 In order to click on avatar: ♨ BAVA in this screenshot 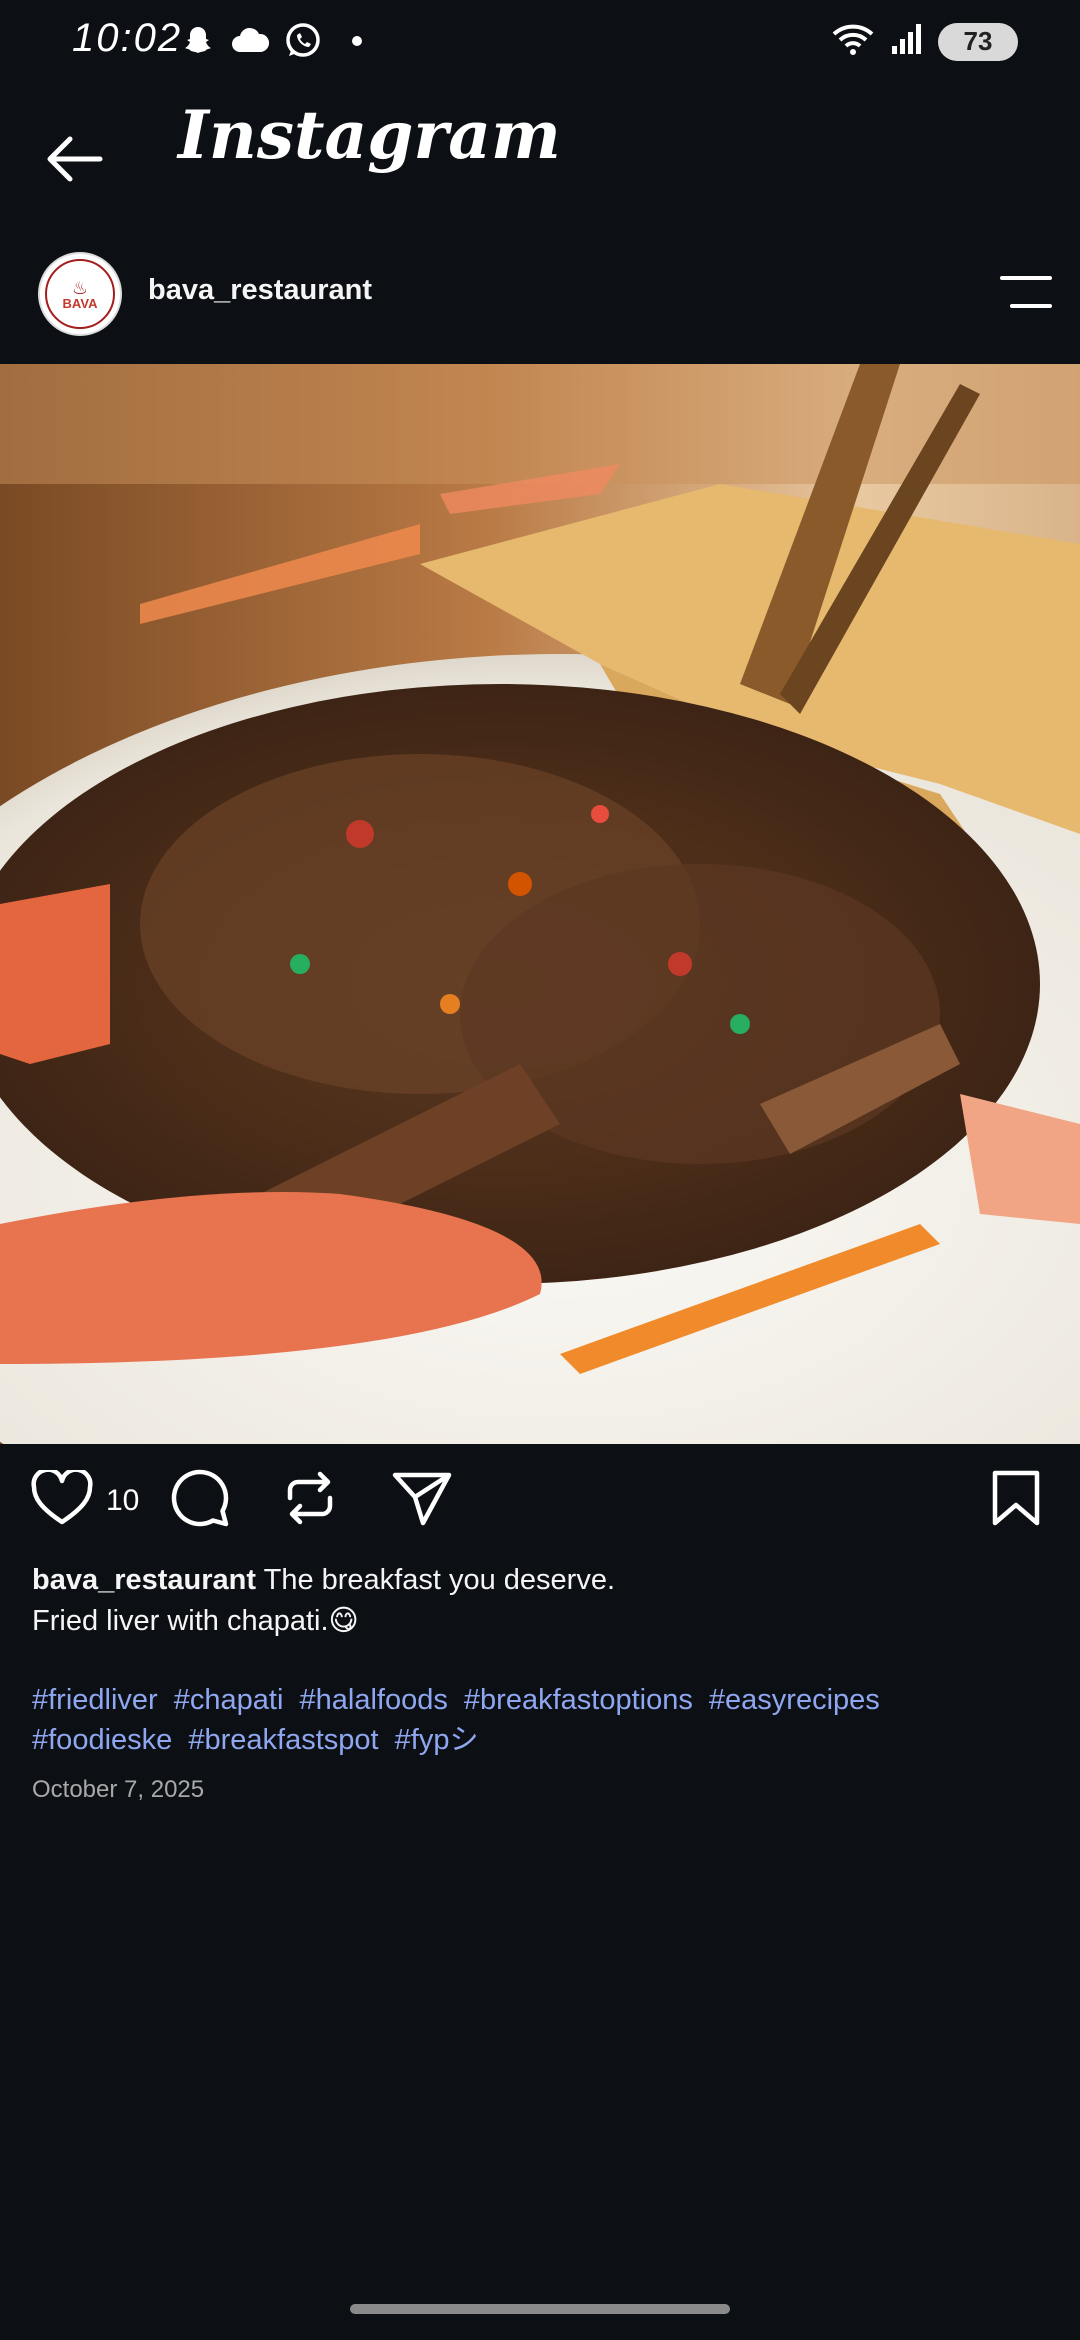, I will do `click(80, 294)`.